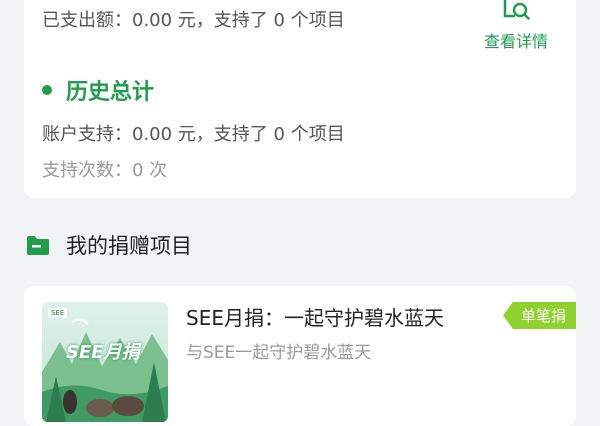 The width and height of the screenshot is (600, 426). Describe the element at coordinates (516, 26) in the screenshot. I see `view-details-button: 查看详情` at that location.